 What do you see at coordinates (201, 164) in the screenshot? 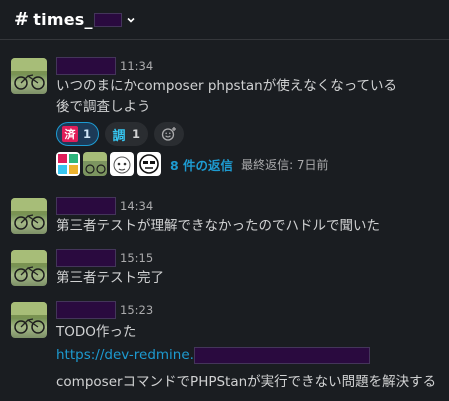
I see `thread-replies-link: 8 件の返信` at bounding box center [201, 164].